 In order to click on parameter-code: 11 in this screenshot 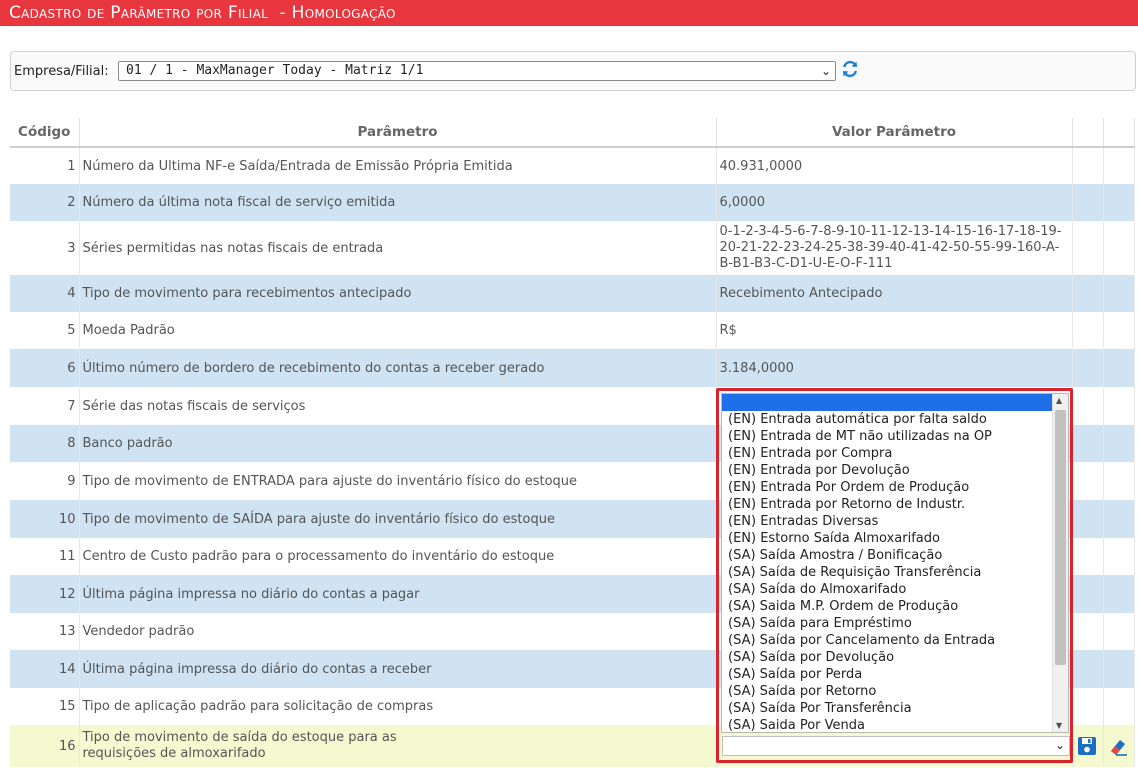, I will do `click(45, 556)`.